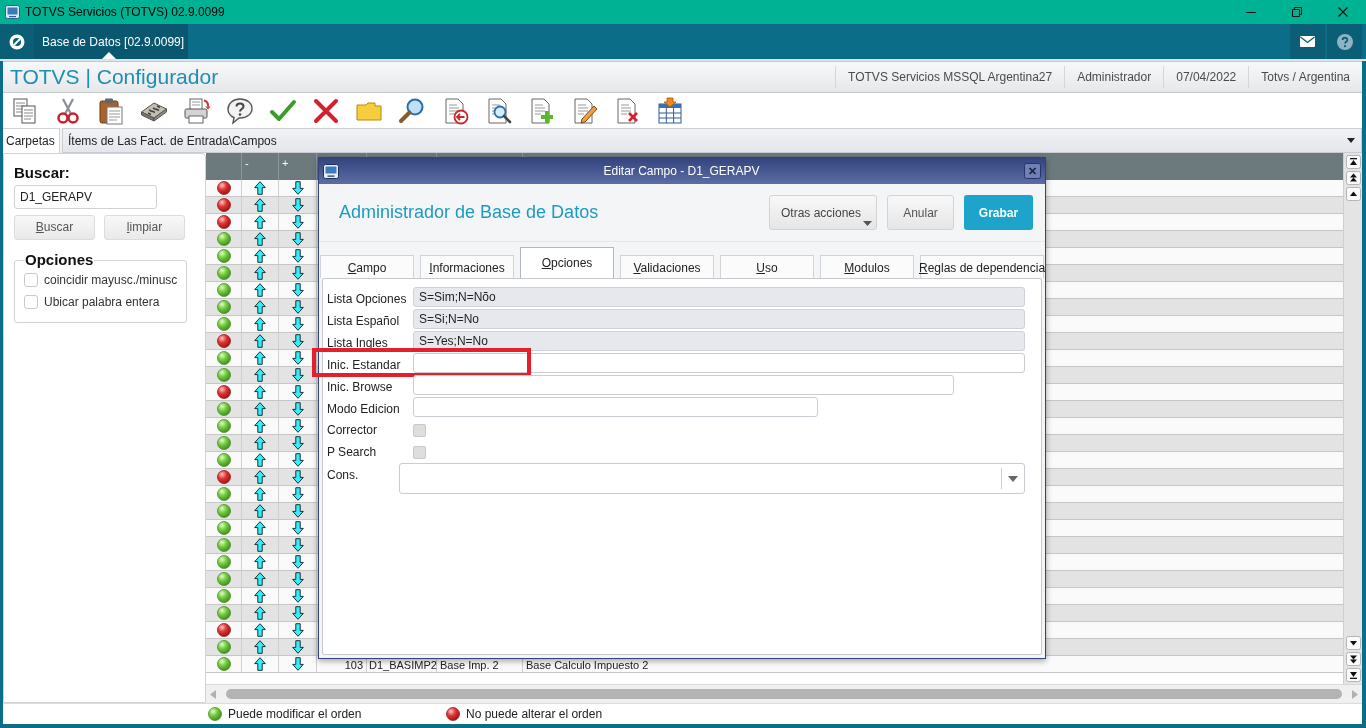 The width and height of the screenshot is (1366, 728). Describe the element at coordinates (1353, 675) in the screenshot. I see `scroll-bottom-icon` at that location.